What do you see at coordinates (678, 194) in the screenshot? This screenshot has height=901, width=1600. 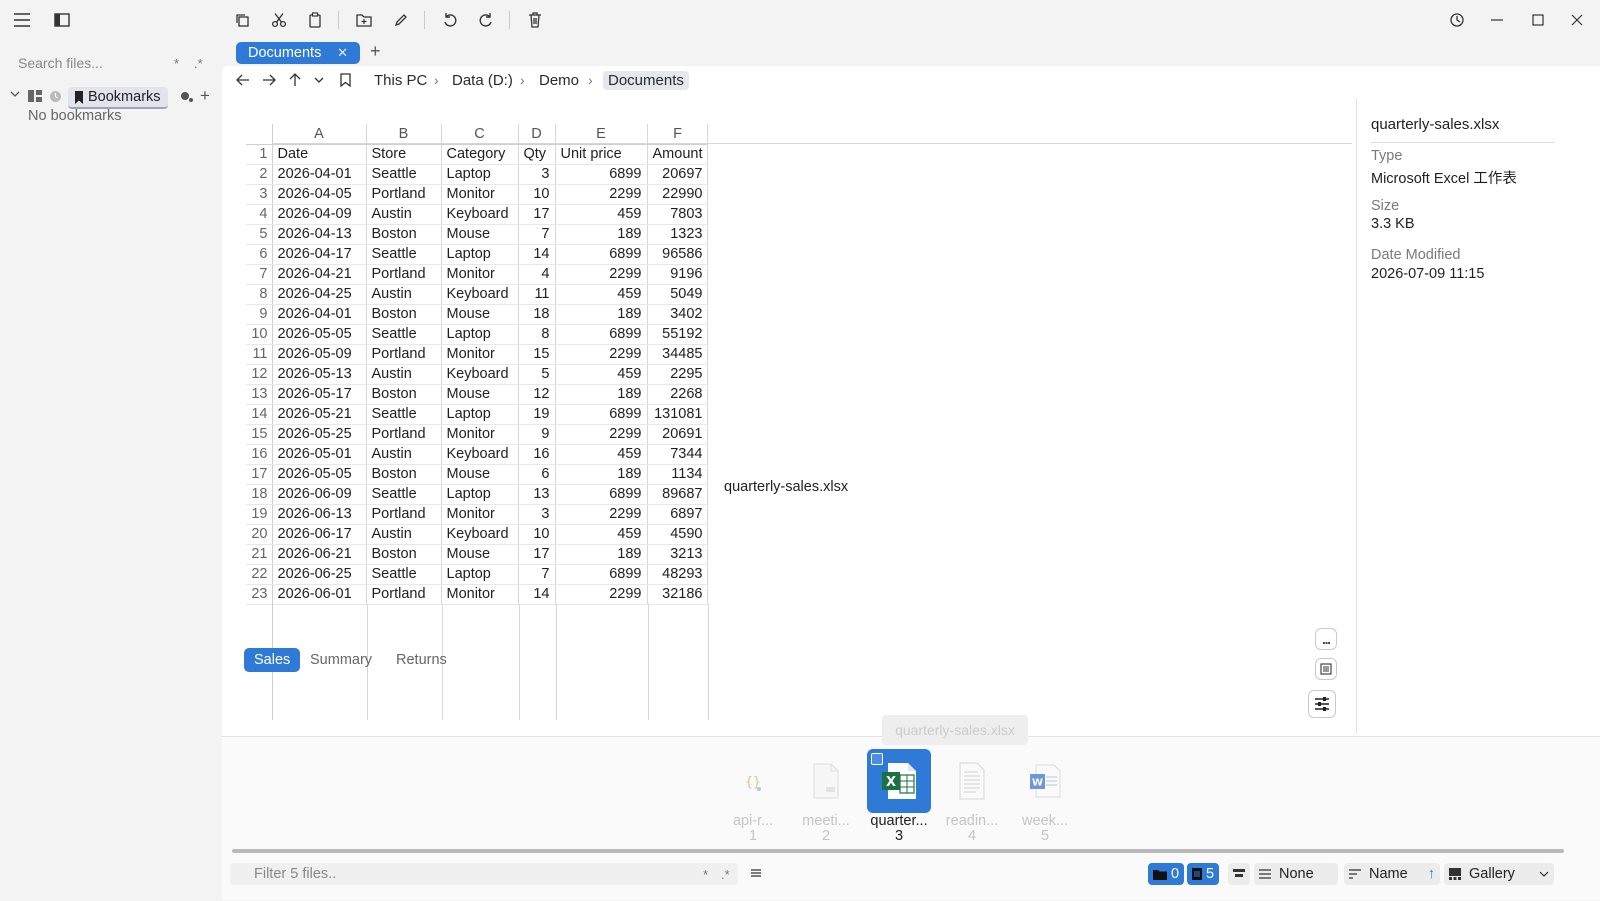 I see `table-cell: 22990` at bounding box center [678, 194].